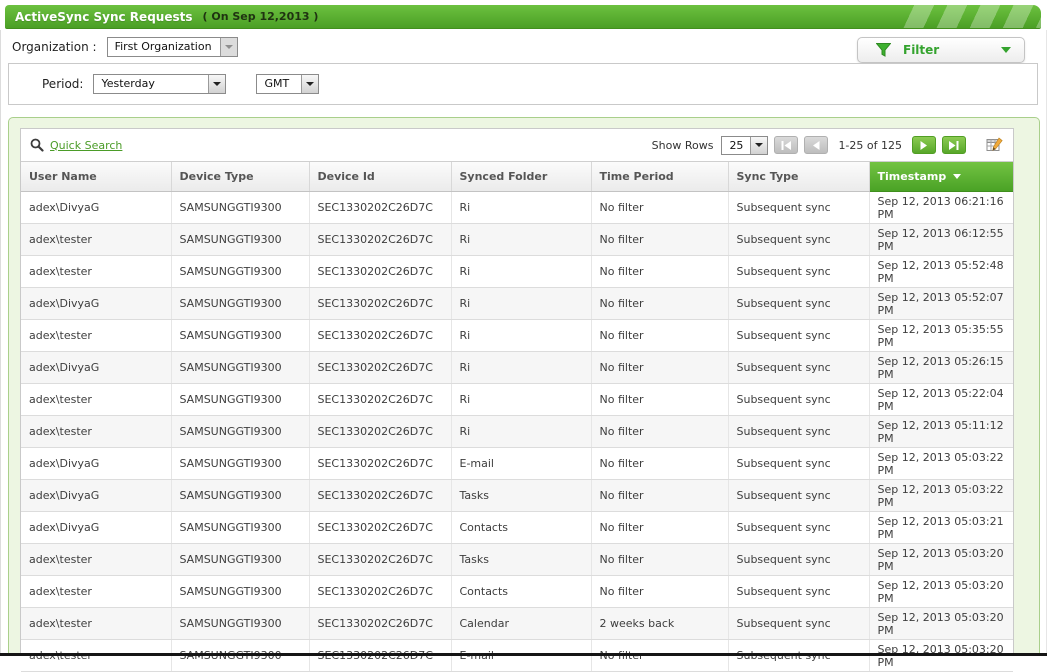 The width and height of the screenshot is (1047, 672). What do you see at coordinates (521, 559) in the screenshot?
I see `cell-synced-folder: Tasks` at bounding box center [521, 559].